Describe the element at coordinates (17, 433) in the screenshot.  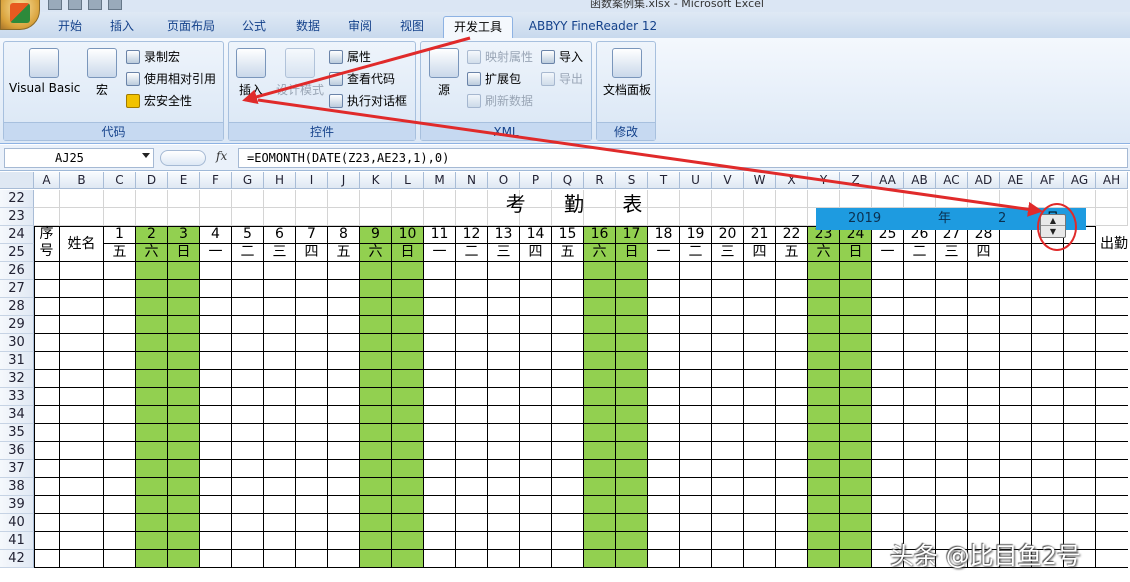
I see `row-header-35: 35` at that location.